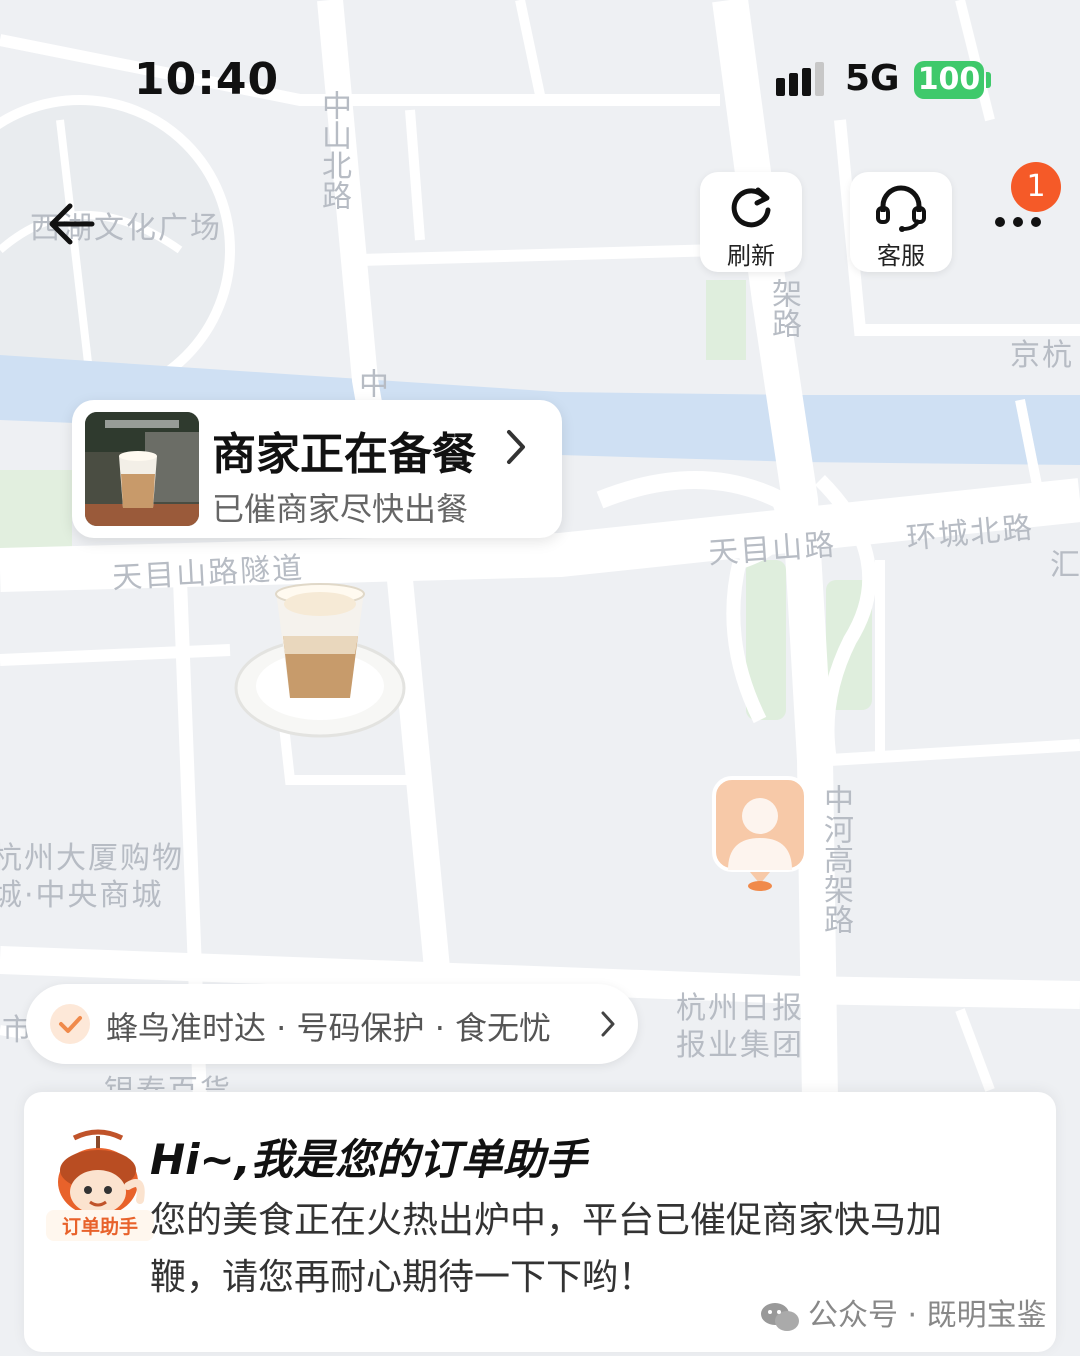 The image size is (1080, 1356). What do you see at coordinates (546, 1249) in the screenshot?
I see `assistant-message: 您的美食正在火热出炉中，平台已催促商家快马加鞭，请您再耐心期待一下下哟！` at bounding box center [546, 1249].